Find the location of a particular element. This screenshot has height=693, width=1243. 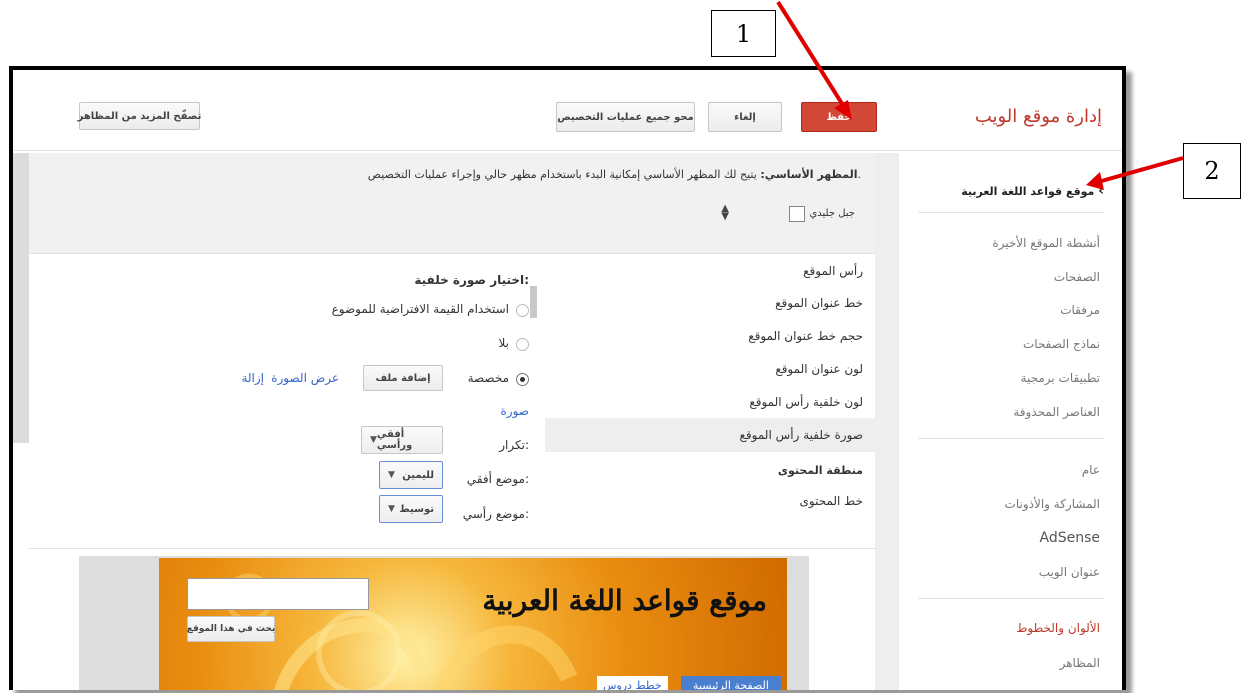

sidebar-item-sharing: المشاركة والأذونات is located at coordinates (1017, 504).